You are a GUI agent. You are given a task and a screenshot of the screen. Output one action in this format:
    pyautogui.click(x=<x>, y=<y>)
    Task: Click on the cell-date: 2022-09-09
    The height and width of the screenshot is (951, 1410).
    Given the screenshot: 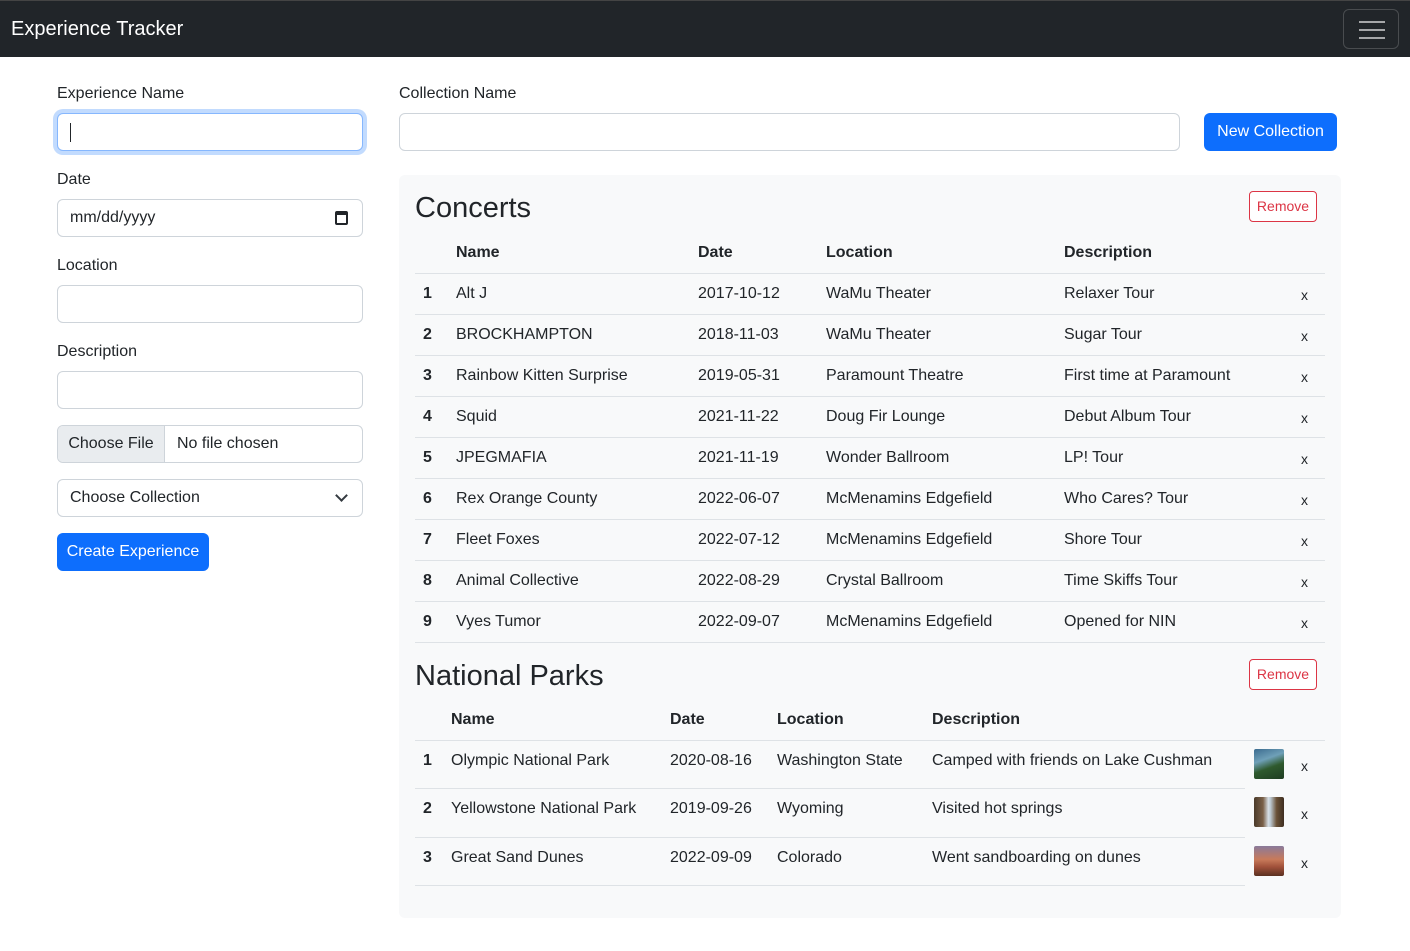 What is the action you would take?
    pyautogui.click(x=711, y=857)
    